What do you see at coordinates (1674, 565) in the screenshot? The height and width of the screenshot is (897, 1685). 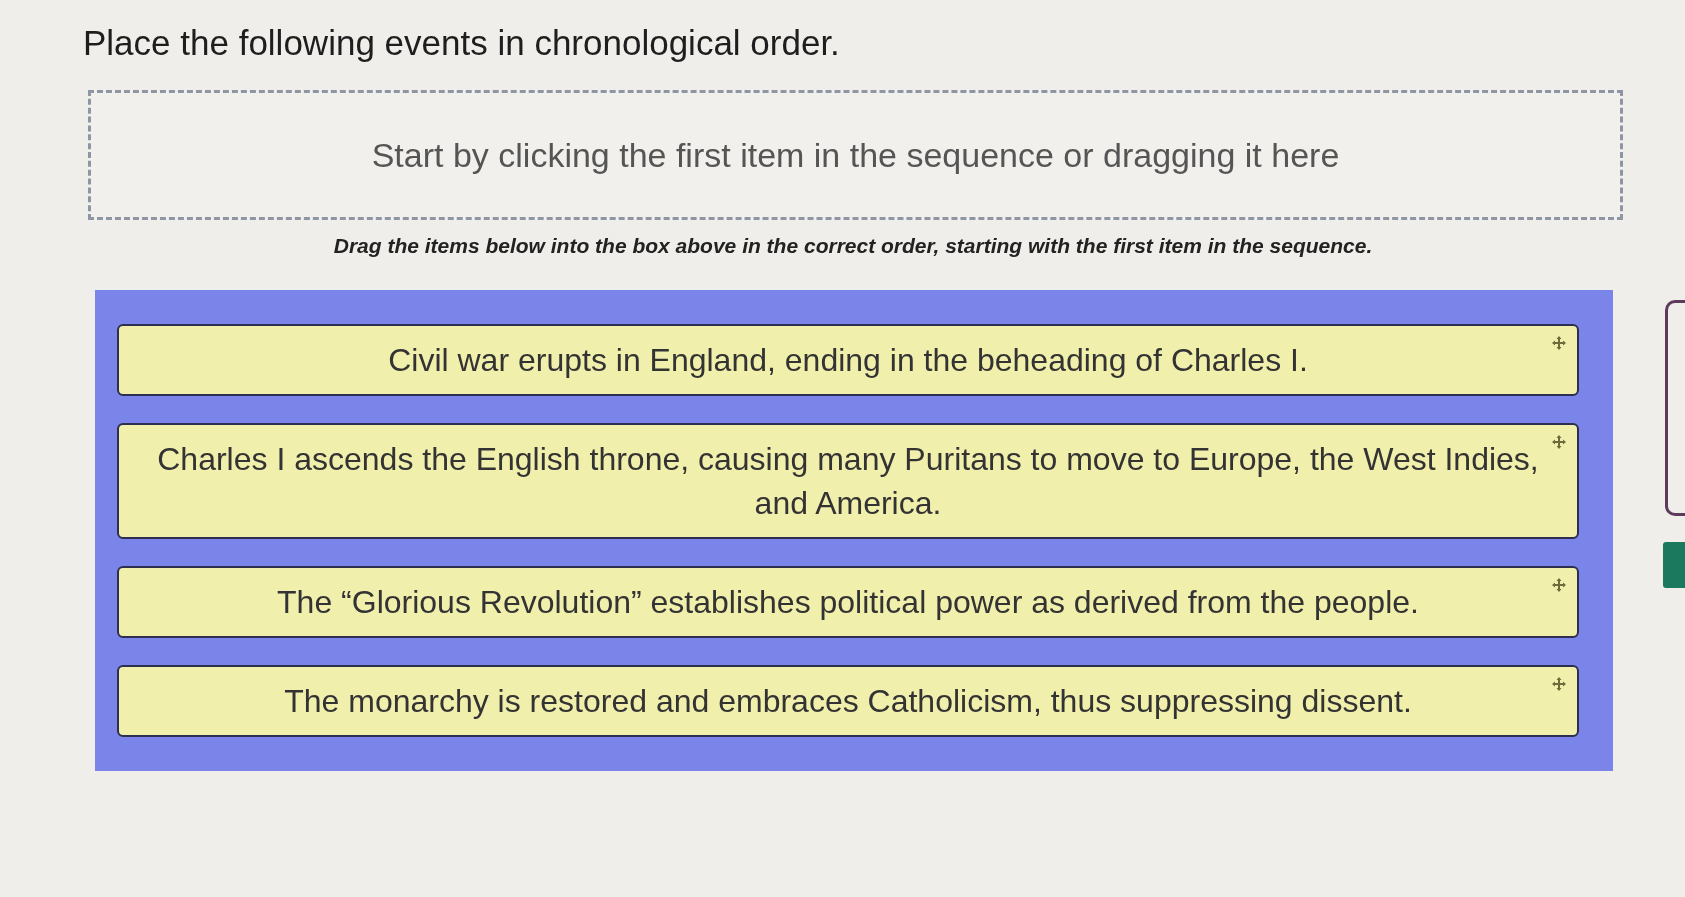 I see `side-button` at bounding box center [1674, 565].